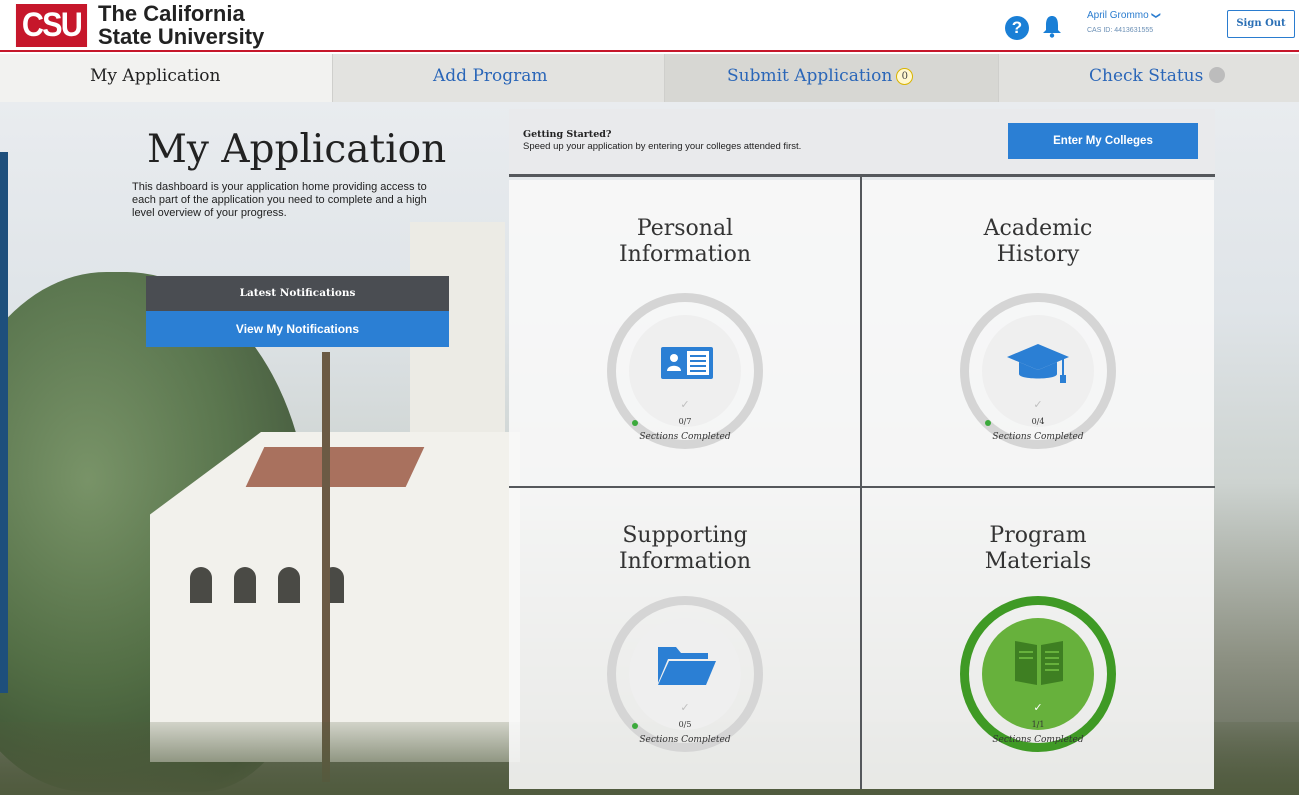 The width and height of the screenshot is (1299, 795). I want to click on university-name-line1: The California, so click(171, 13).